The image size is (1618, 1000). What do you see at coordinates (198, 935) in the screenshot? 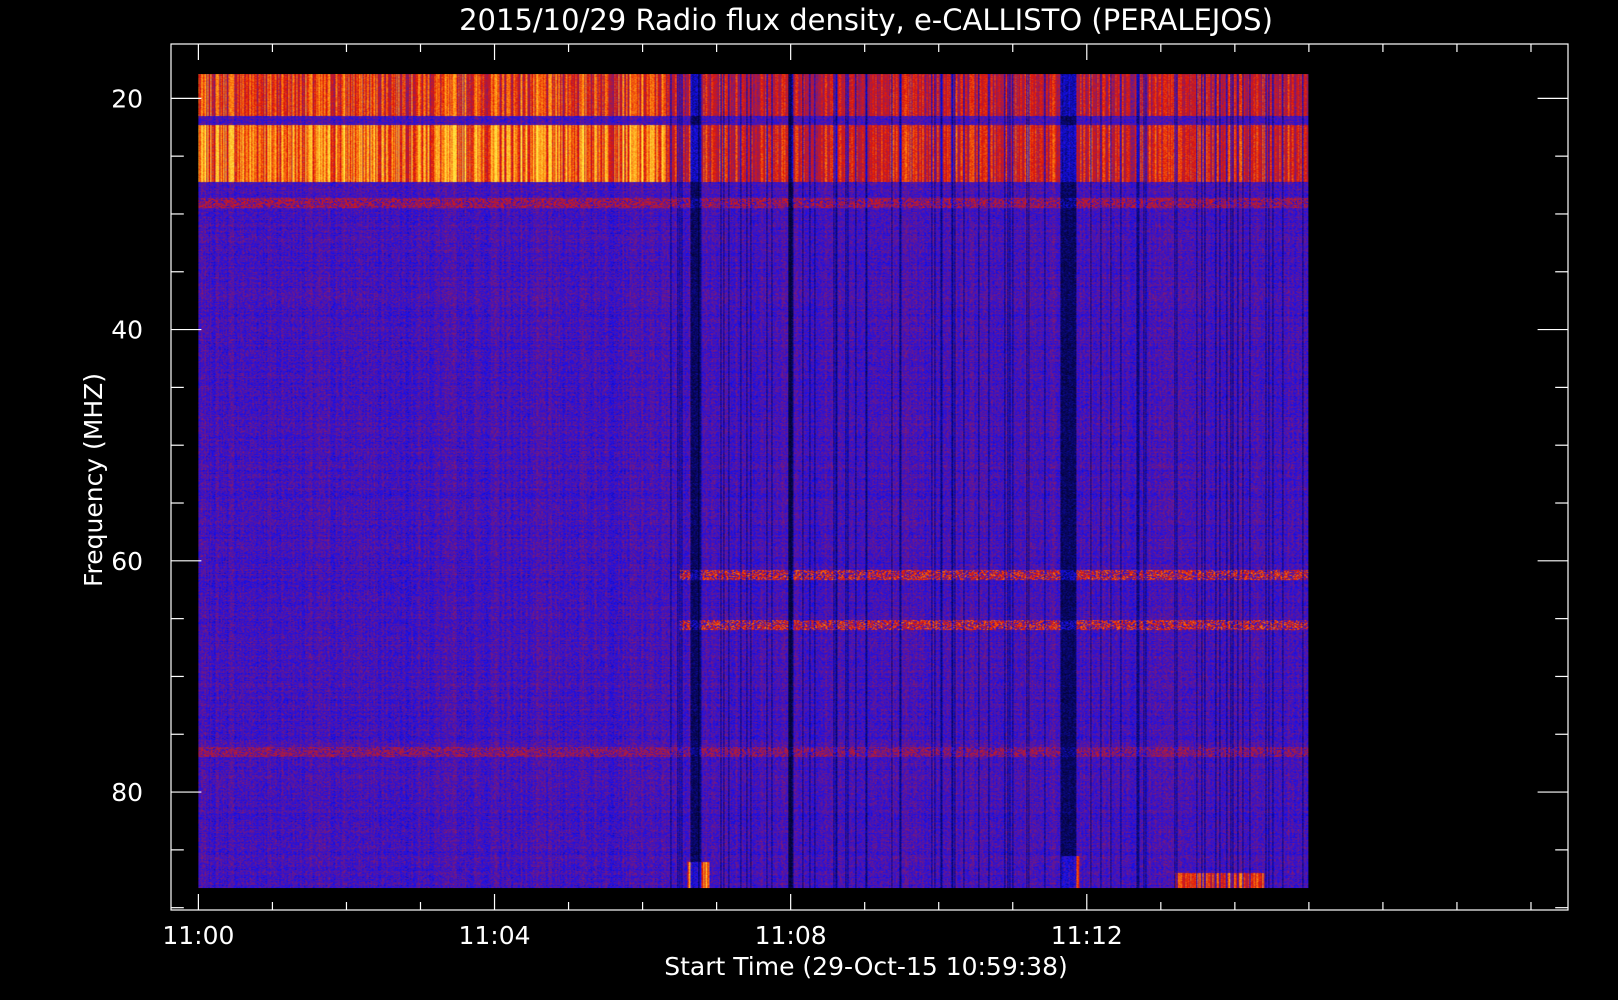
I see `x-tick-label: 11:00` at bounding box center [198, 935].